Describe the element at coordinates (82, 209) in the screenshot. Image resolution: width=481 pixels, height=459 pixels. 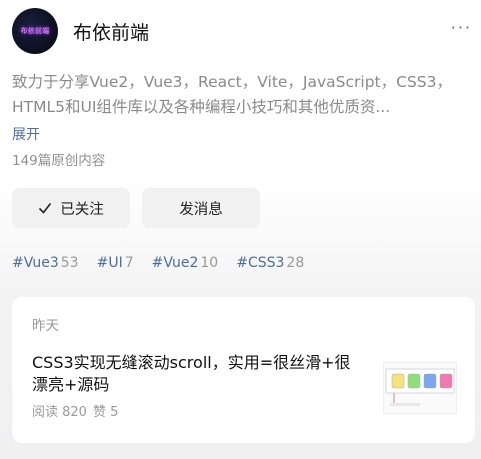
I see `follow-label: 已关注` at that location.